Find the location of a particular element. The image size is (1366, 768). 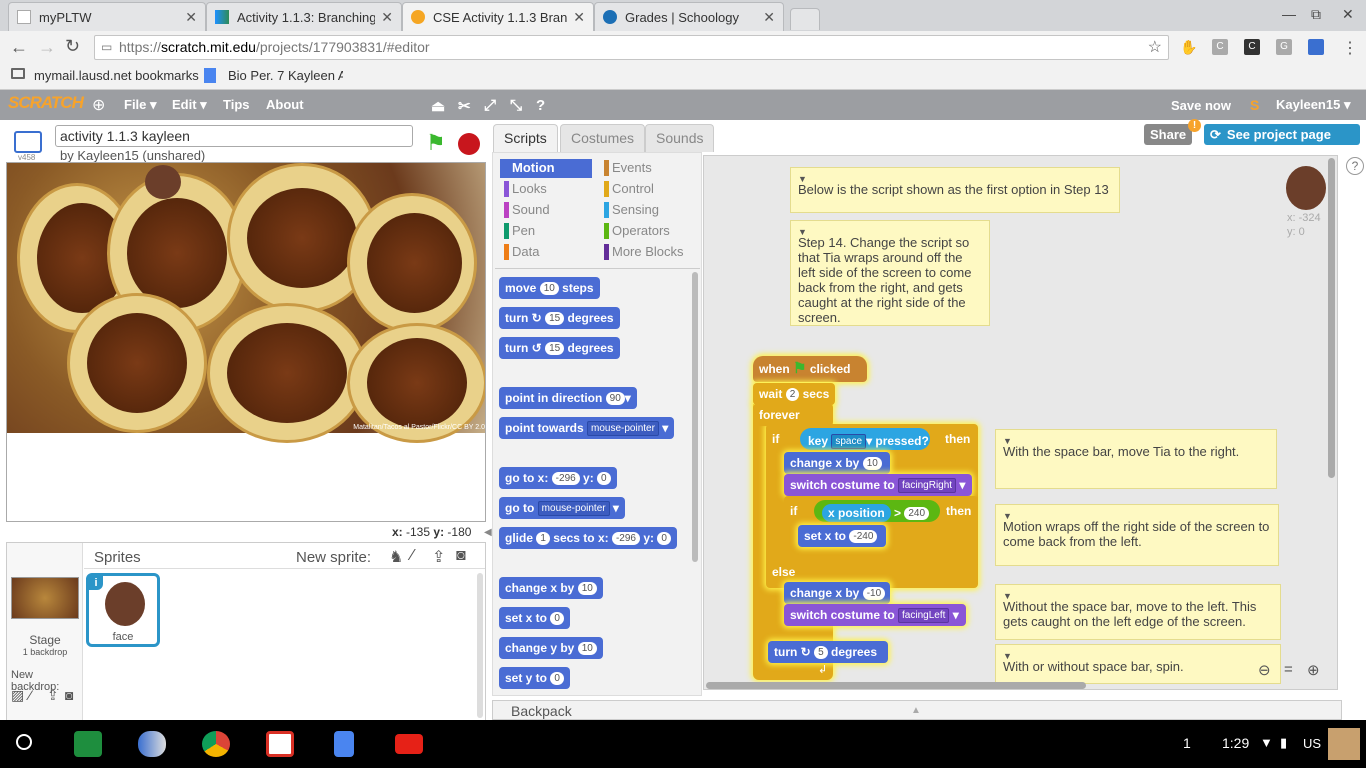

maximize-icon: ⧉ is located at coordinates (1316, 14).